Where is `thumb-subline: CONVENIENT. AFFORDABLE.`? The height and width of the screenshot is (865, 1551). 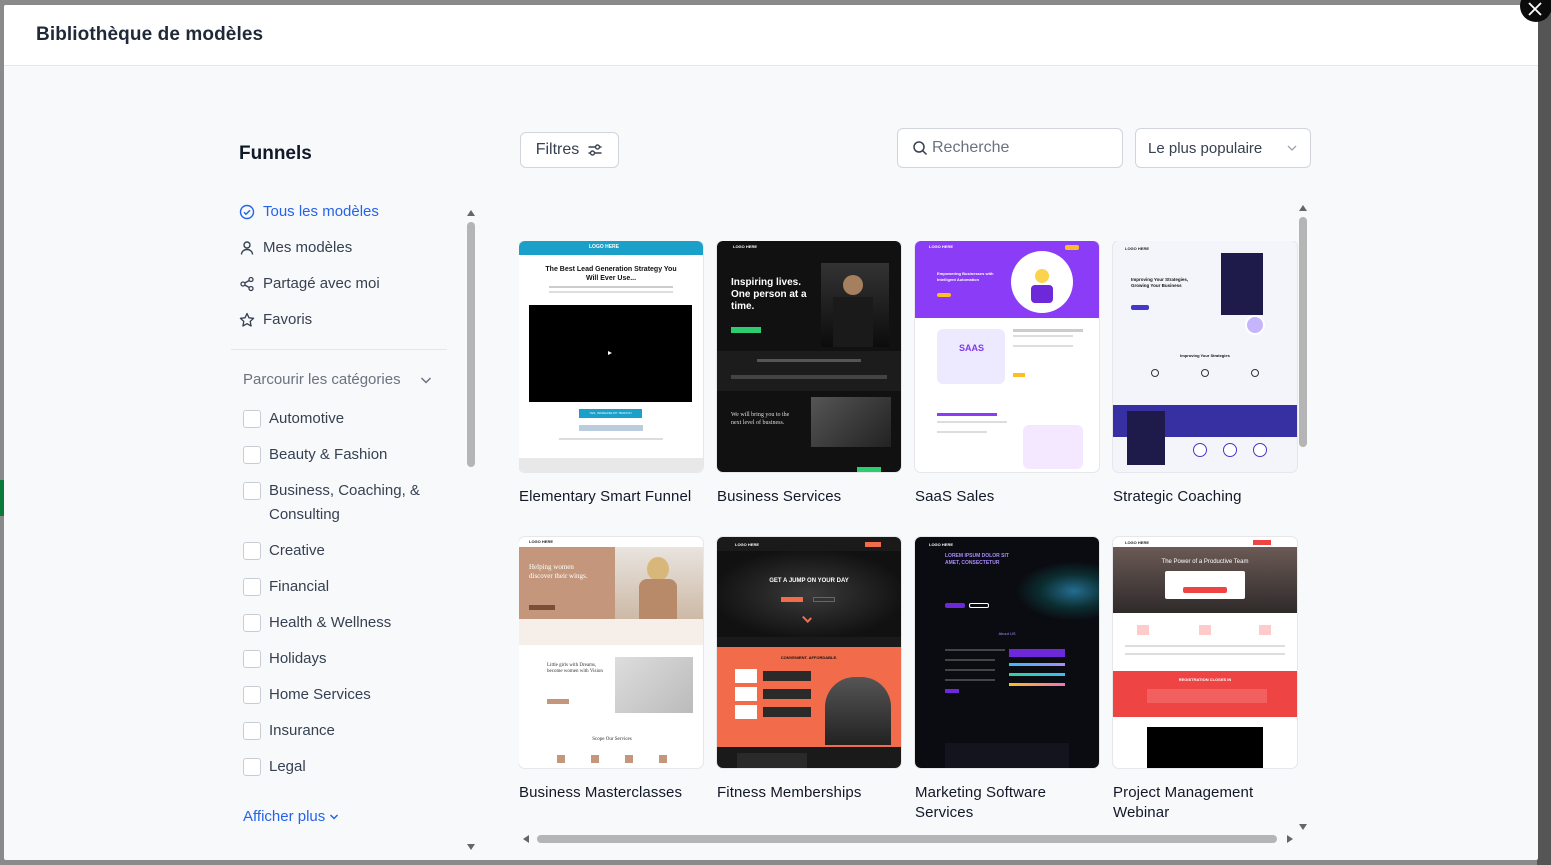 thumb-subline: CONVENIENT. AFFORDABLE. is located at coordinates (809, 657).